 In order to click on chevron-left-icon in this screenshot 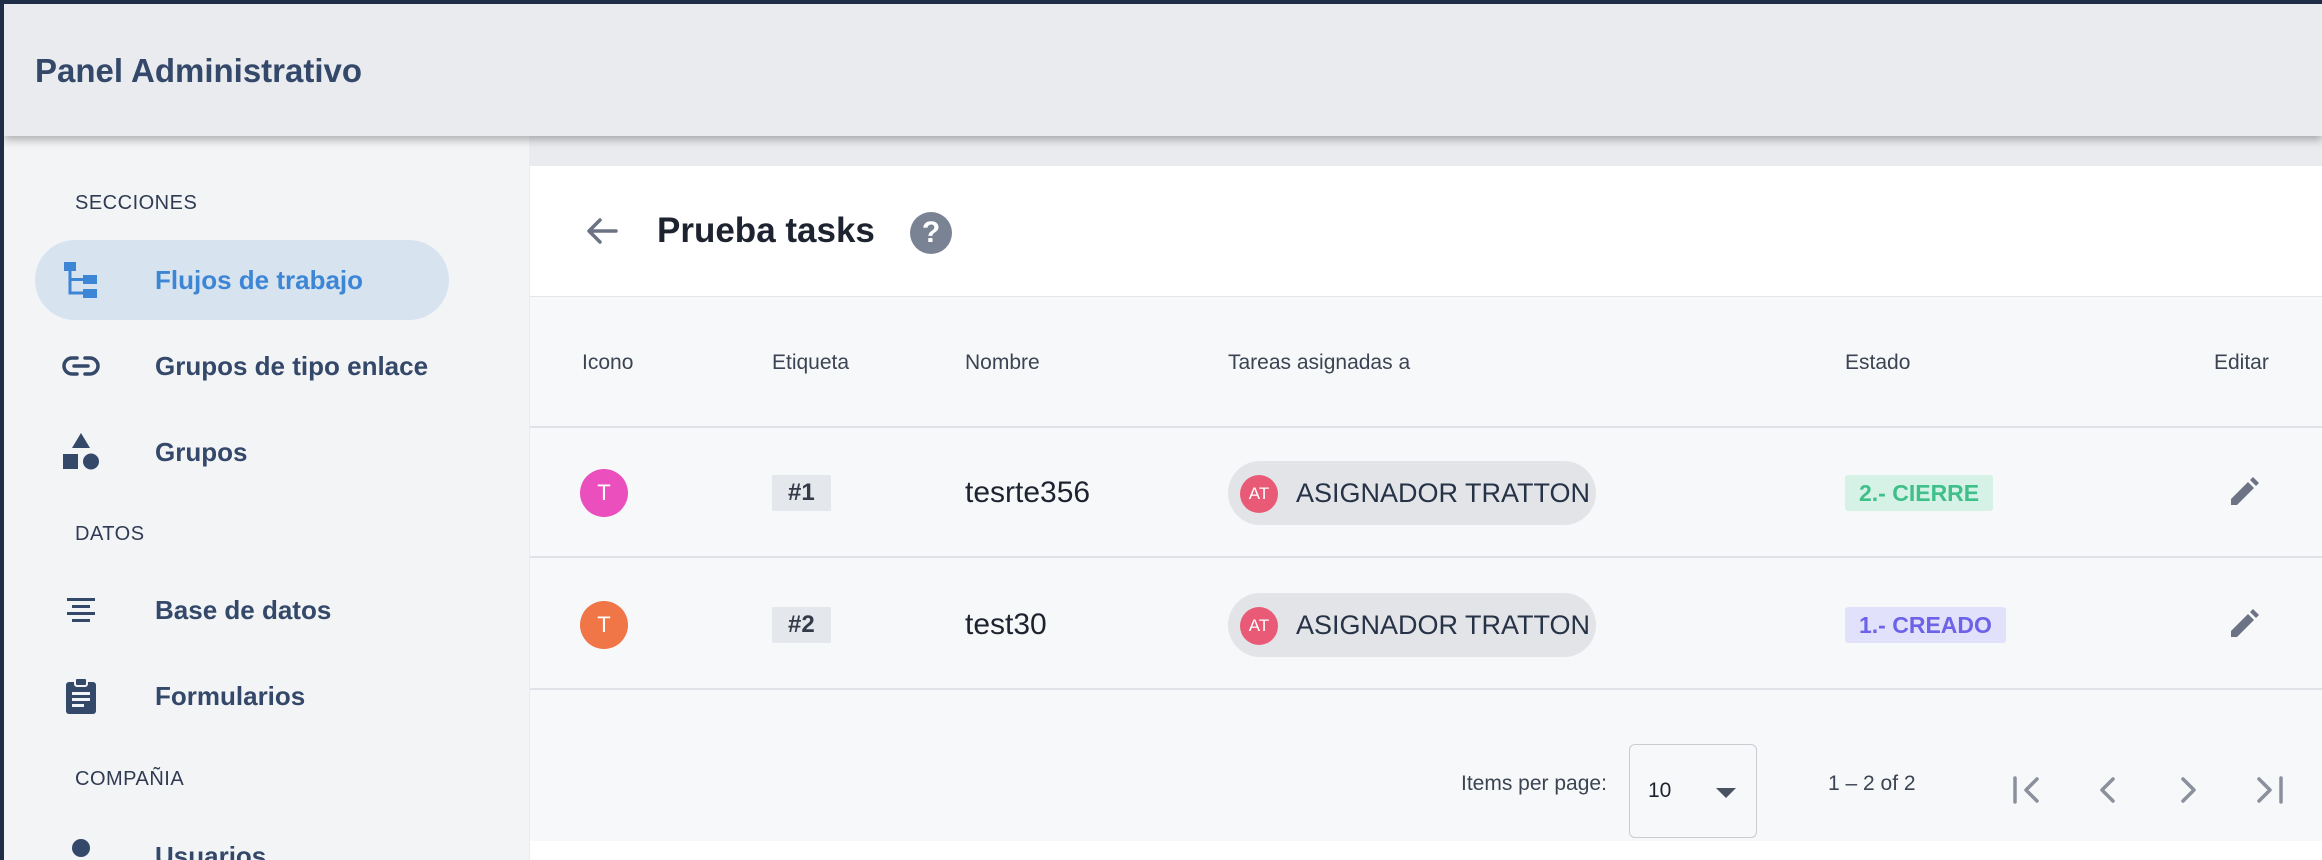, I will do `click(2107, 790)`.